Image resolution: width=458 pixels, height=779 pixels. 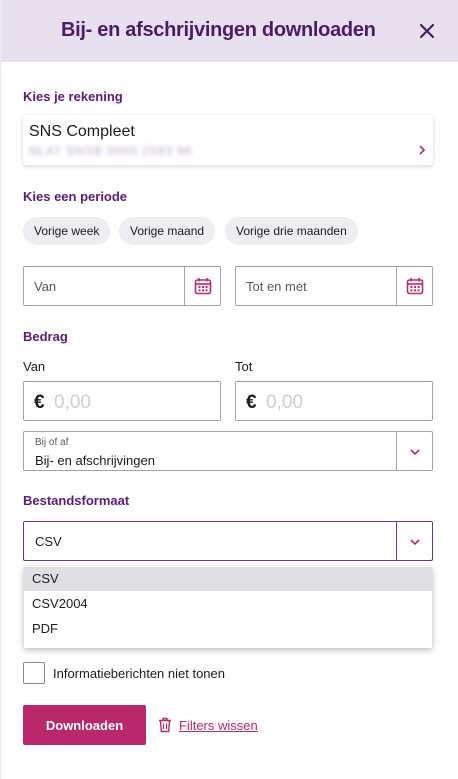 What do you see at coordinates (167, 231) in the screenshot?
I see `chip-previous-month: Vorige maand` at bounding box center [167, 231].